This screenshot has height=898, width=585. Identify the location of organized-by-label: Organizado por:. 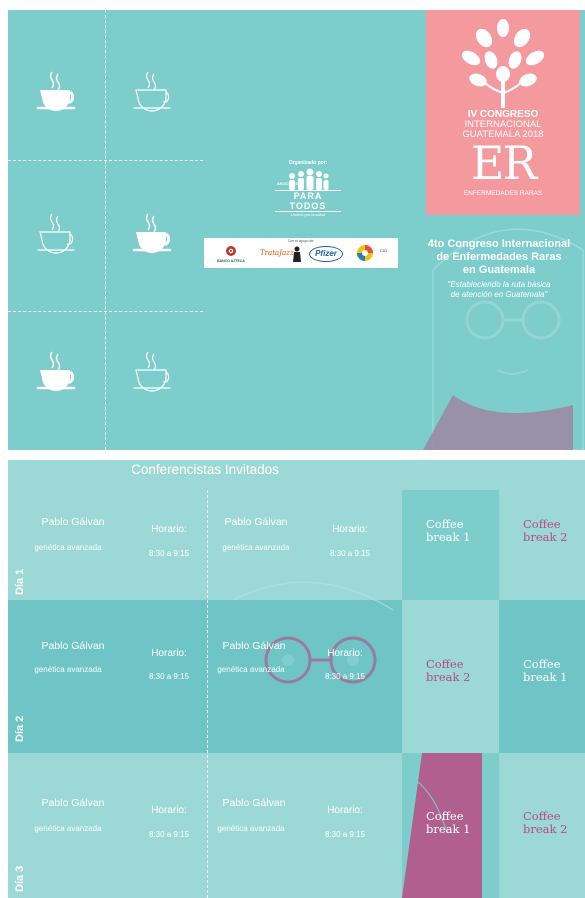
(308, 163).